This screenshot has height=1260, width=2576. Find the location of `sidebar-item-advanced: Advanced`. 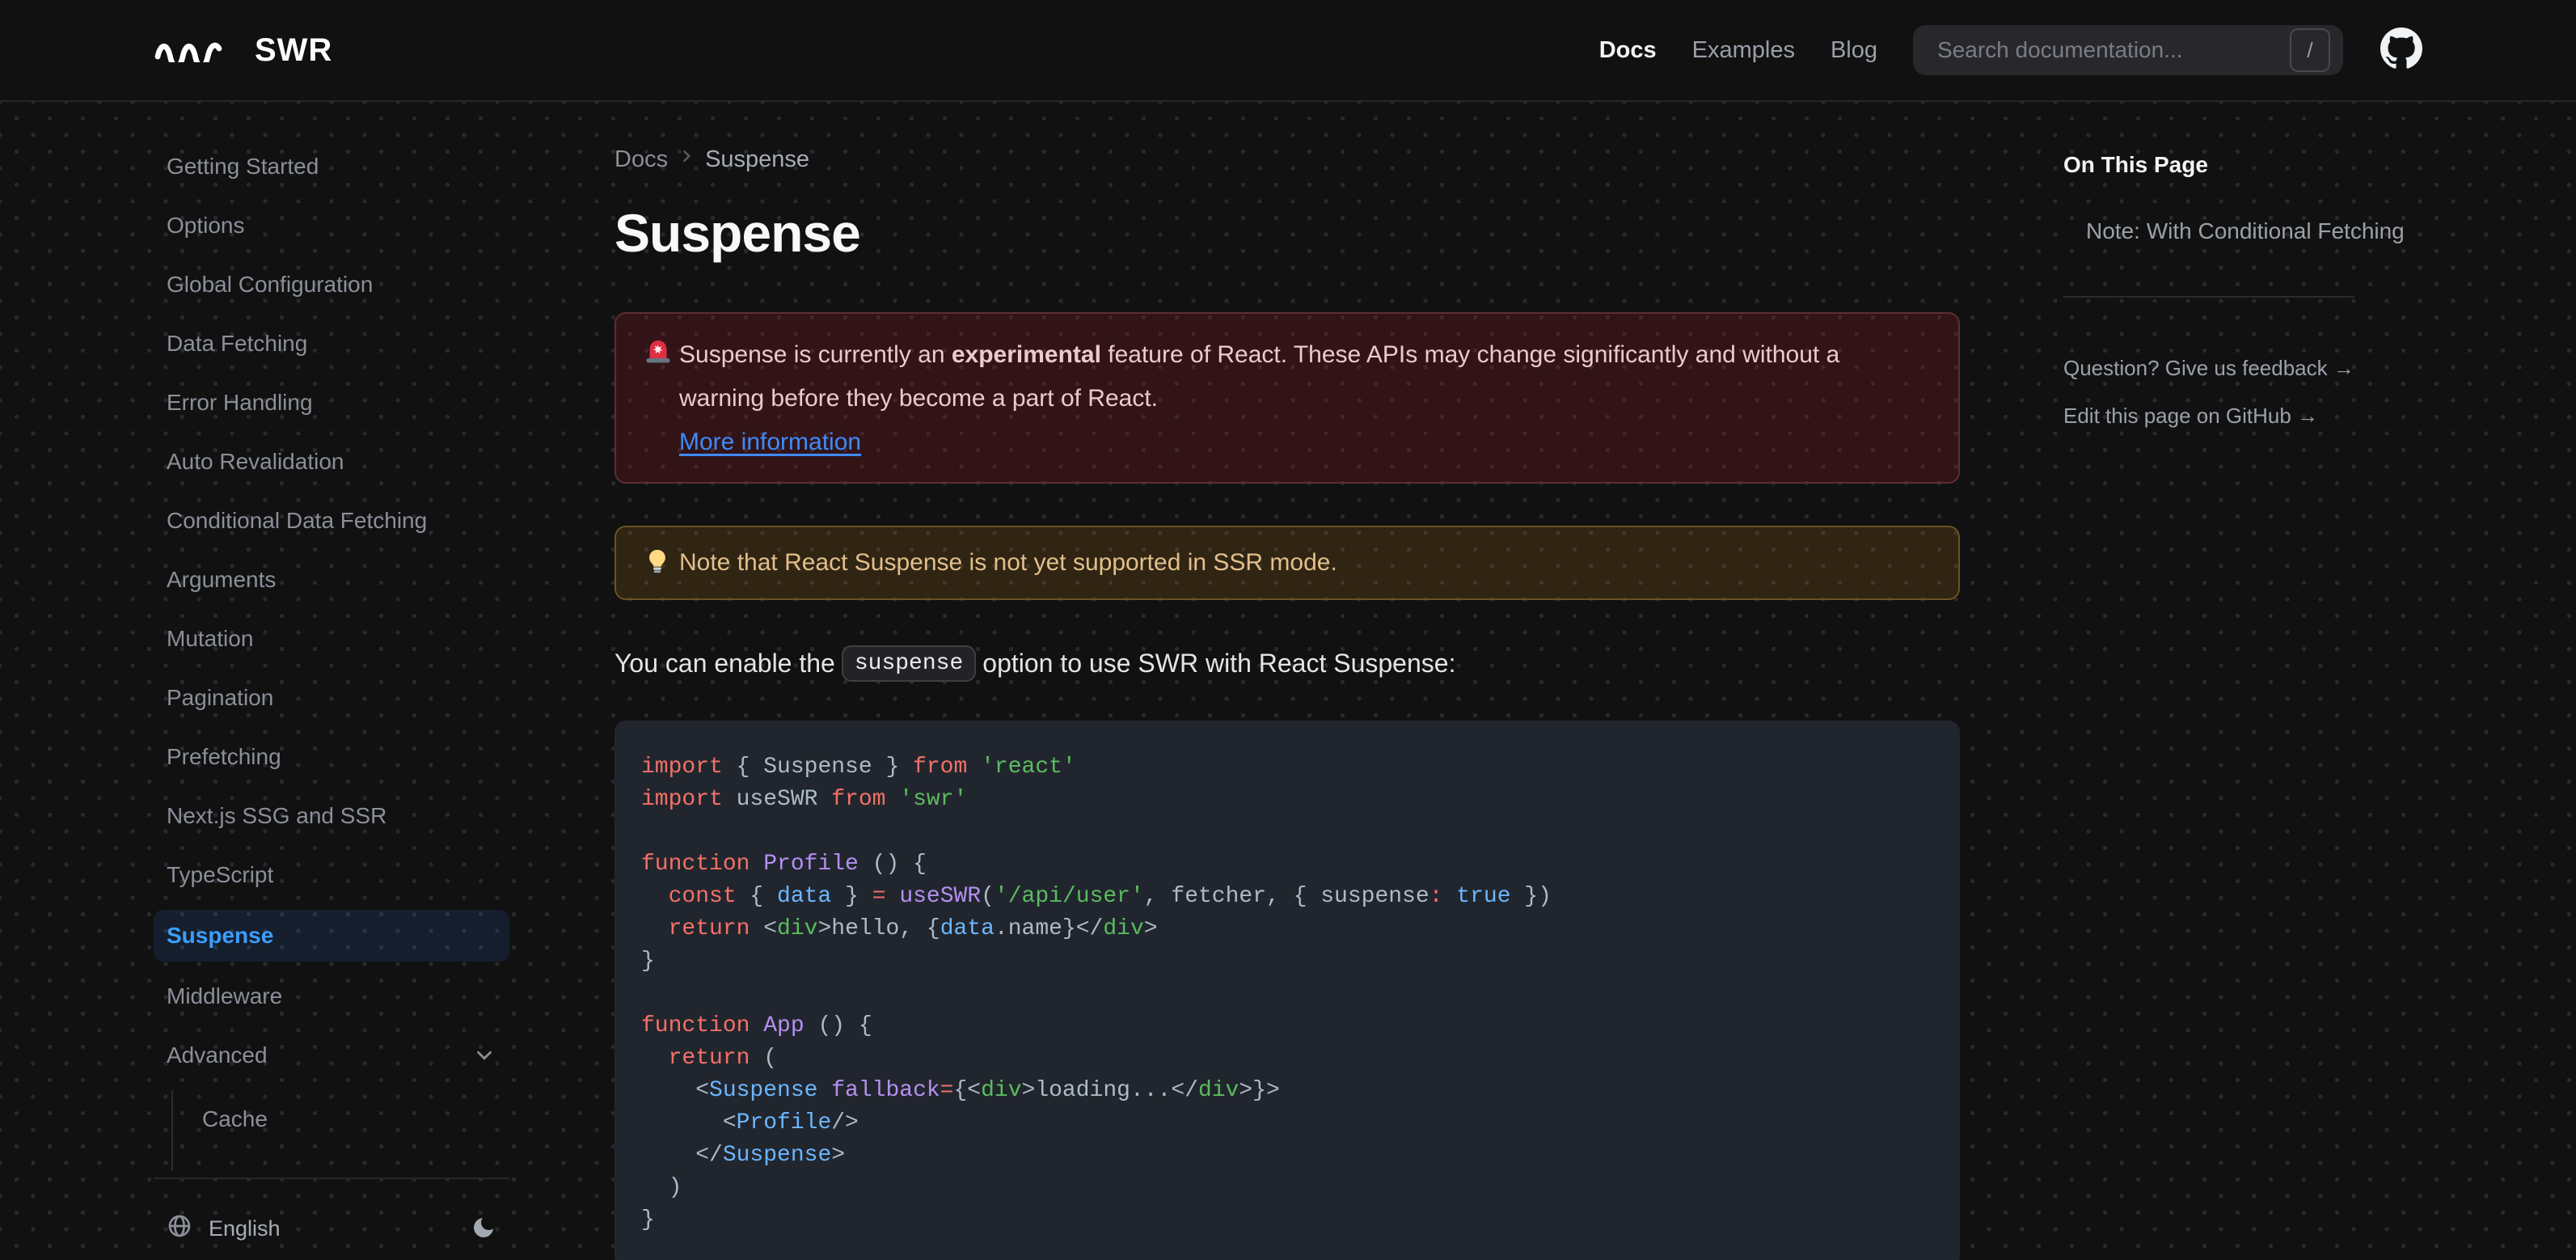

sidebar-item-advanced: Advanced is located at coordinates (331, 1055).